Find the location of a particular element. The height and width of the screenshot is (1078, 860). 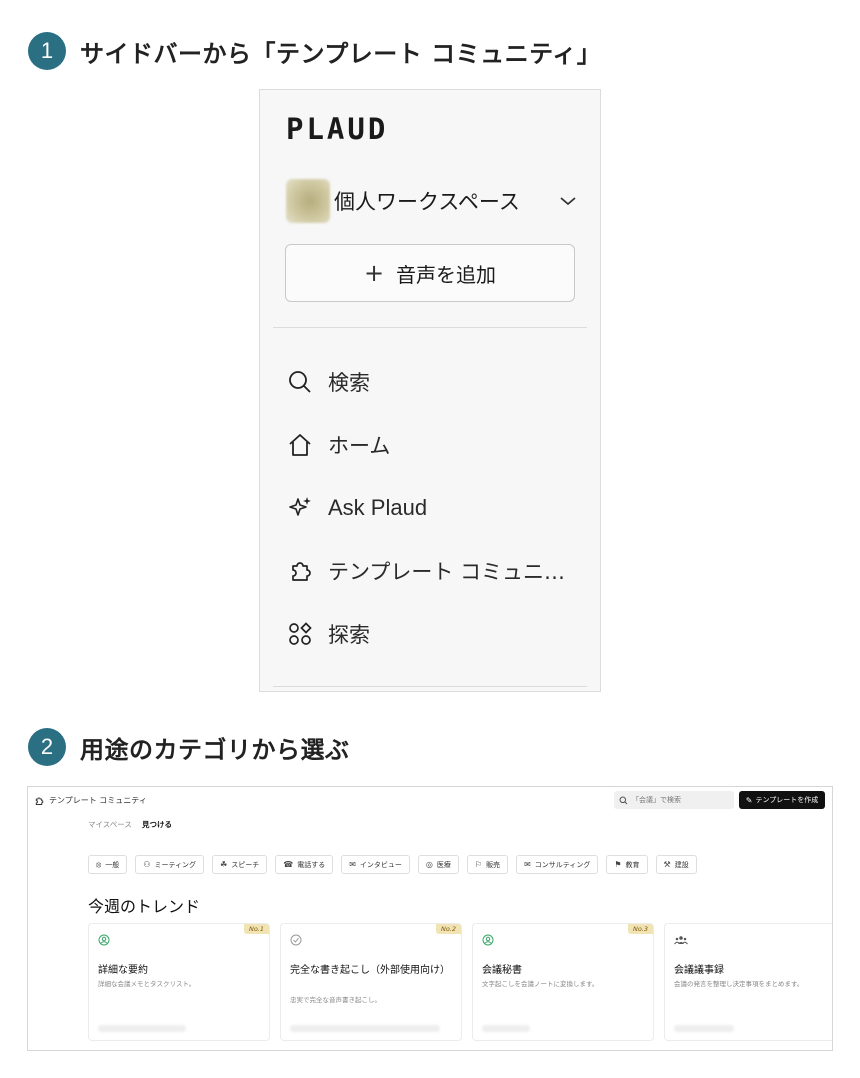

category-chip: ☘ スピーチ is located at coordinates (240, 864).